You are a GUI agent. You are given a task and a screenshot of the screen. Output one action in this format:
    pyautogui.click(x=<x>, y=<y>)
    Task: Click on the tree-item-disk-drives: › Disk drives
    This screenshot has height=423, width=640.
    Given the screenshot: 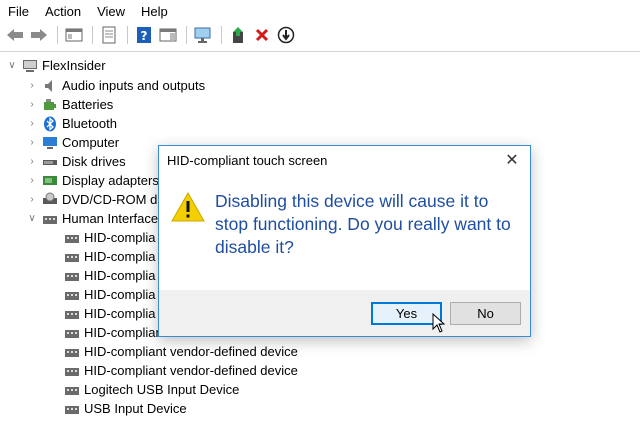 What is the action you would take?
    pyautogui.click(x=76, y=161)
    